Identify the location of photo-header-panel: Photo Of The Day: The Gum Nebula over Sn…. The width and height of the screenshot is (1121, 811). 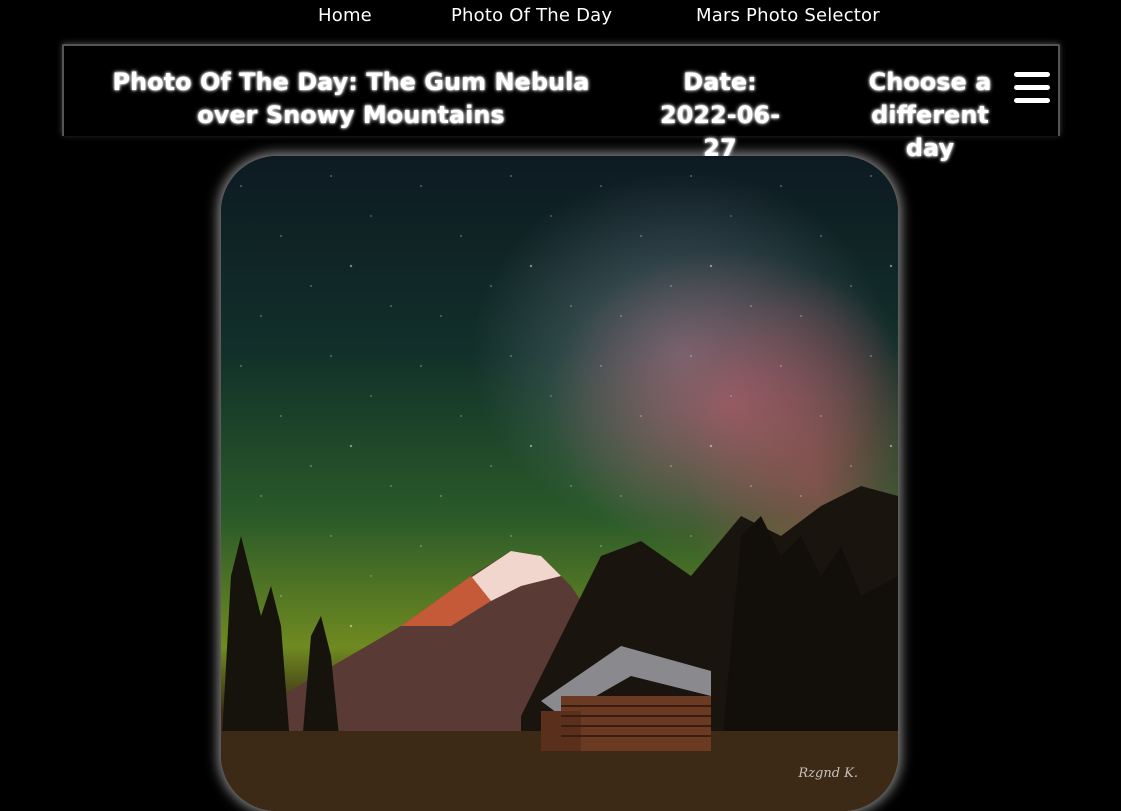
(561, 103).